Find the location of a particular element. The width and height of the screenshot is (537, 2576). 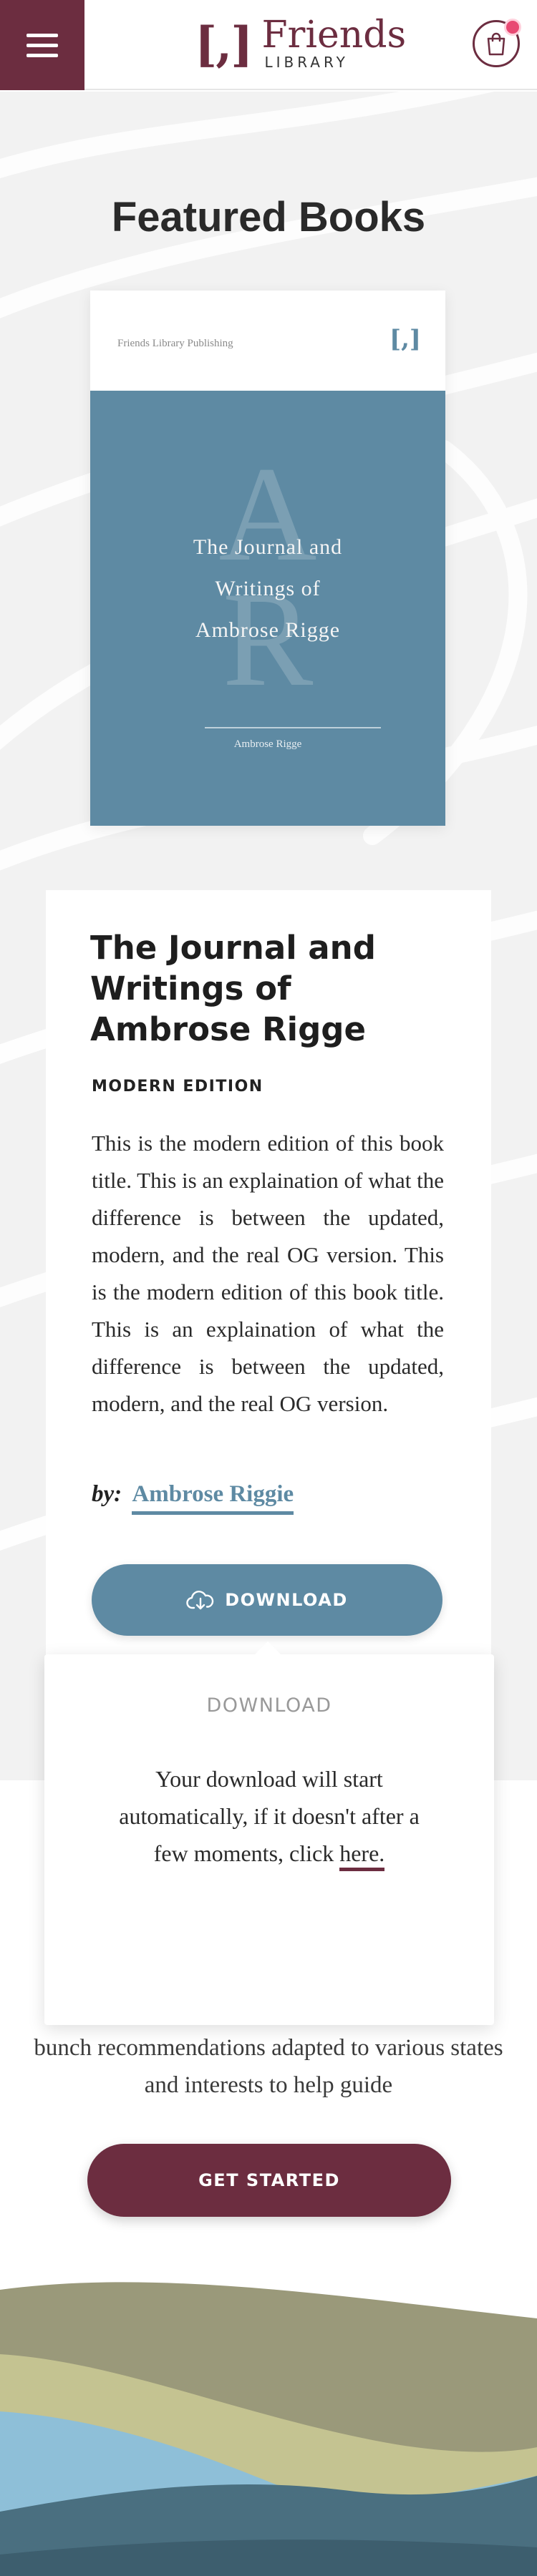

cloud-download-icon is located at coordinates (200, 1601).